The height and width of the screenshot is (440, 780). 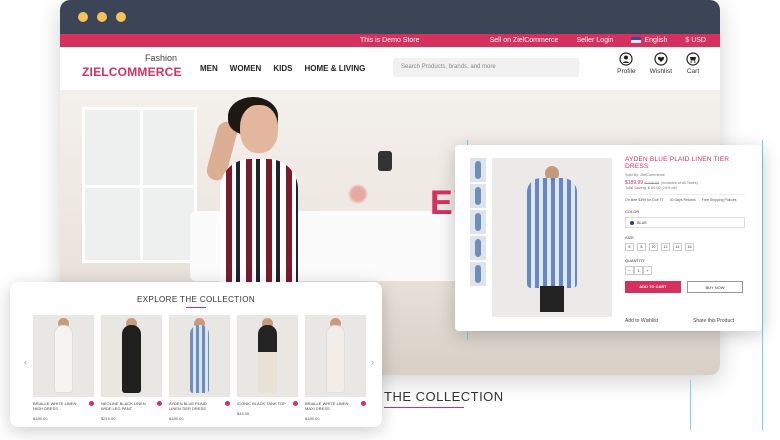 What do you see at coordinates (132, 66) in the screenshot?
I see `site-logo: Fashion ZIELCOMMERCE` at bounding box center [132, 66].